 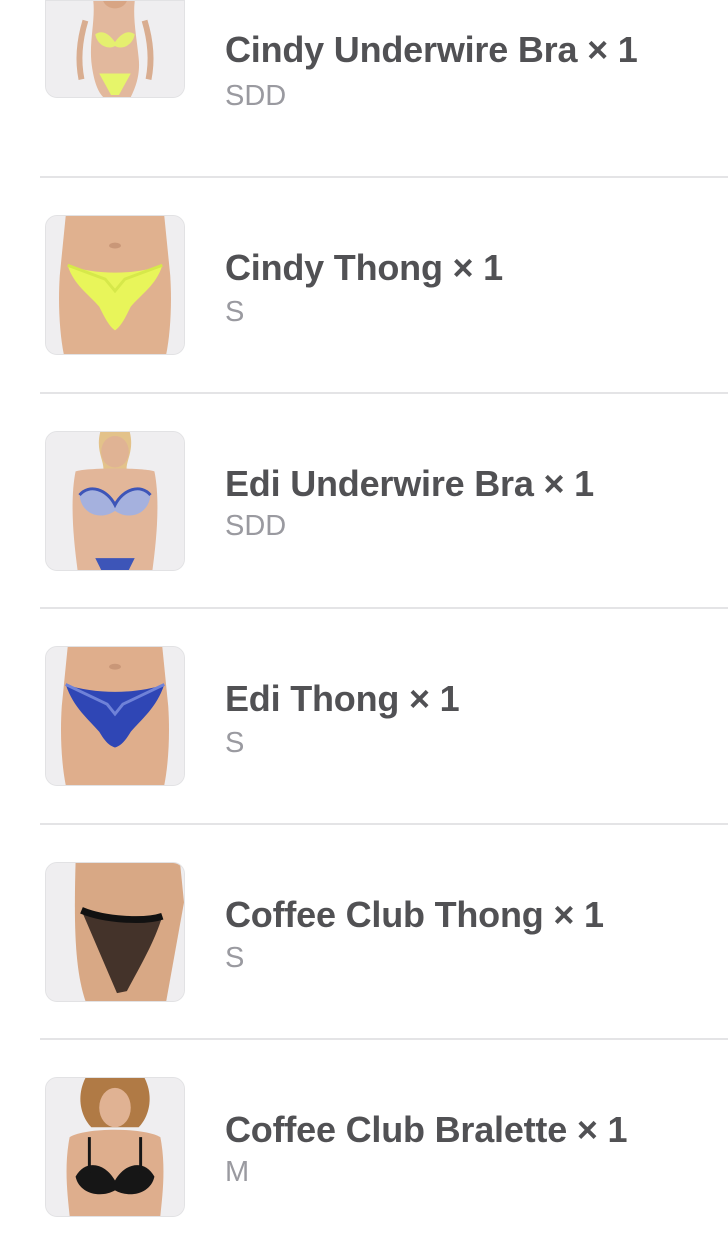 What do you see at coordinates (115, 932) in the screenshot?
I see `product-photo-coffee-club-thong` at bounding box center [115, 932].